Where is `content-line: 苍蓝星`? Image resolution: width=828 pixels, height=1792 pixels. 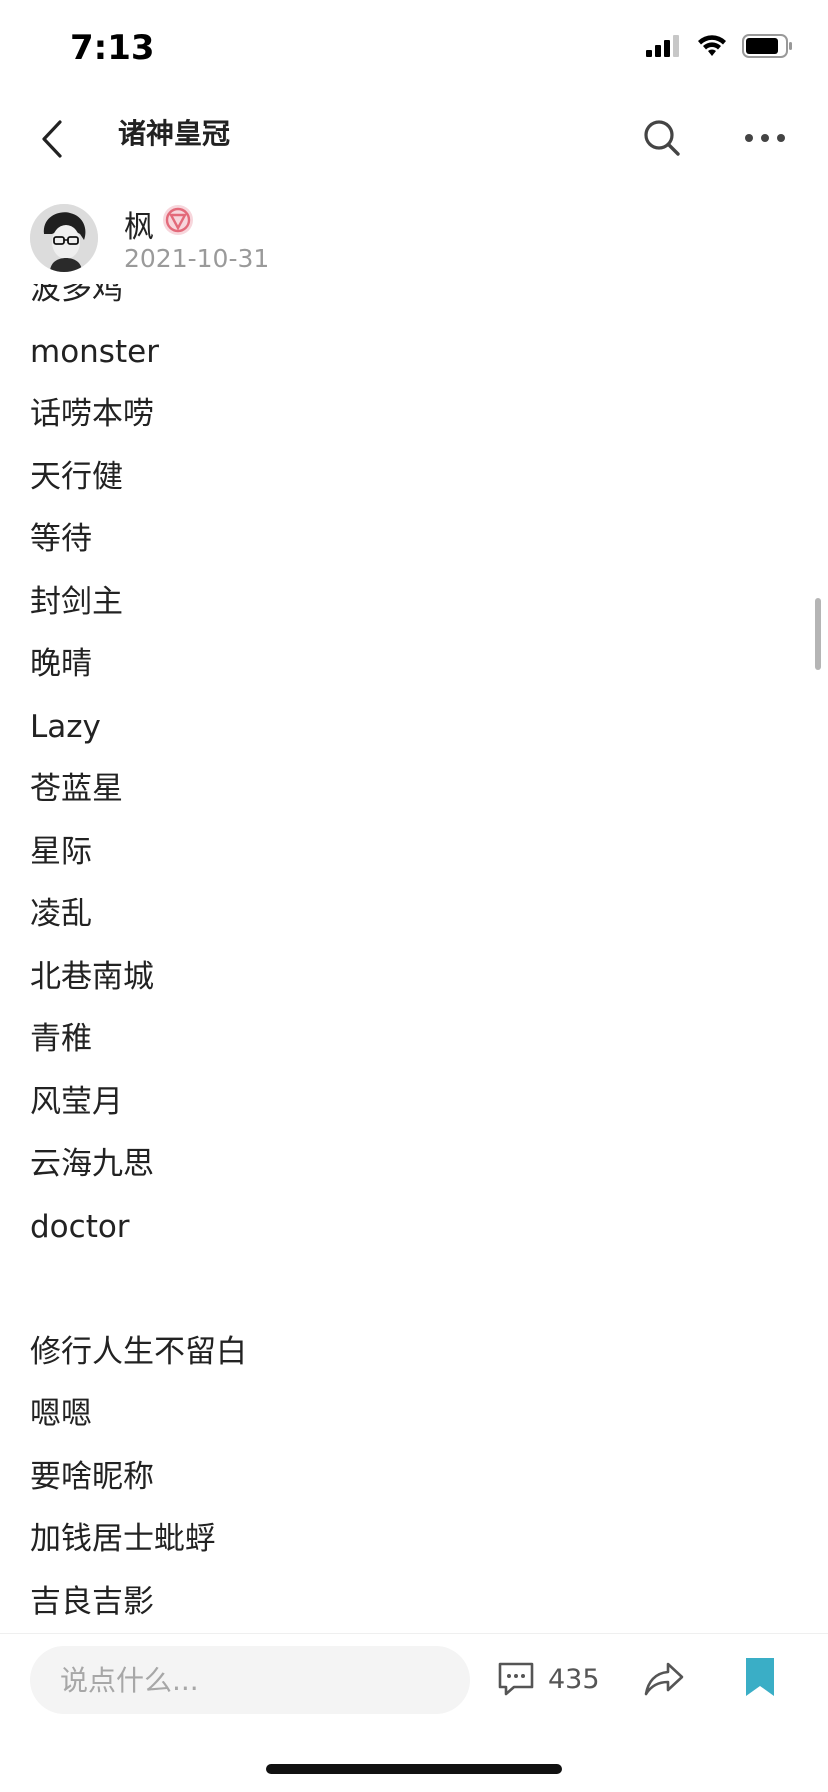
content-line: 苍蓝星 is located at coordinates (76, 789).